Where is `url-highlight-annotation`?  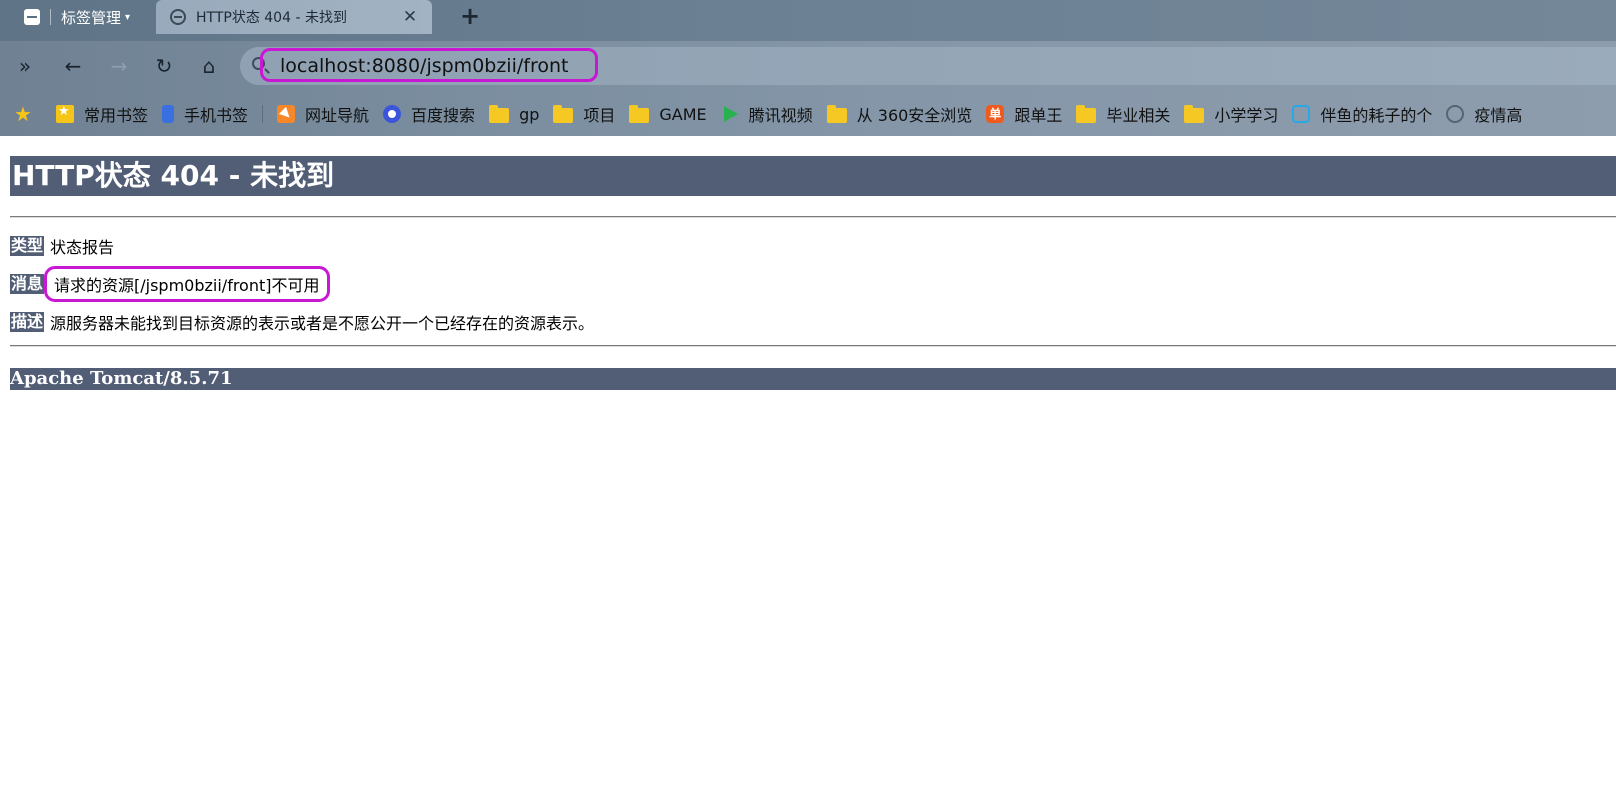
url-highlight-annotation is located at coordinates (429, 65).